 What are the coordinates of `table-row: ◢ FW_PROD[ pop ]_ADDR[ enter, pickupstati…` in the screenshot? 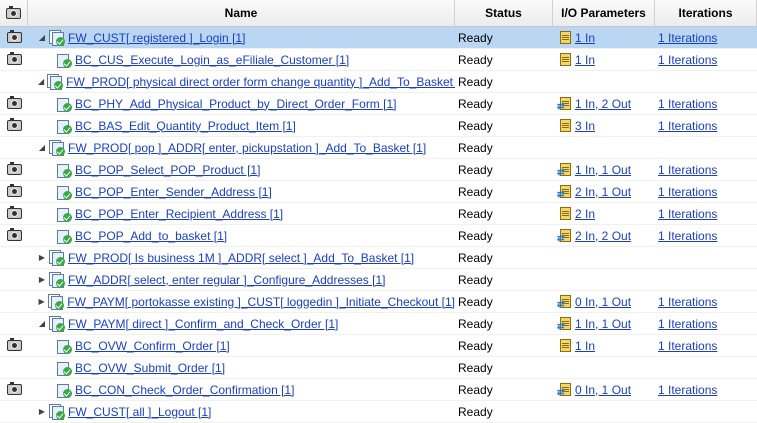 It's located at (378, 148).